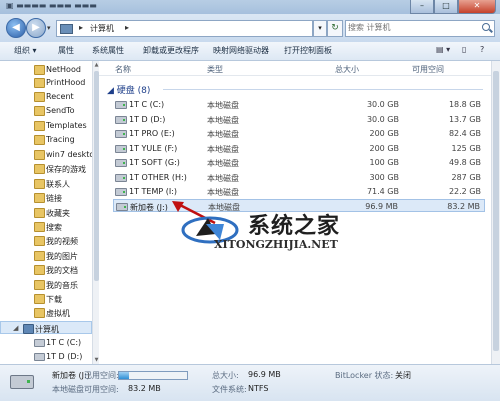  Describe the element at coordinates (299, 191) in the screenshot. I see `table-row: 1T TEMP (I:) 本地磁盘 71.4 GB 22.2 GB` at that location.